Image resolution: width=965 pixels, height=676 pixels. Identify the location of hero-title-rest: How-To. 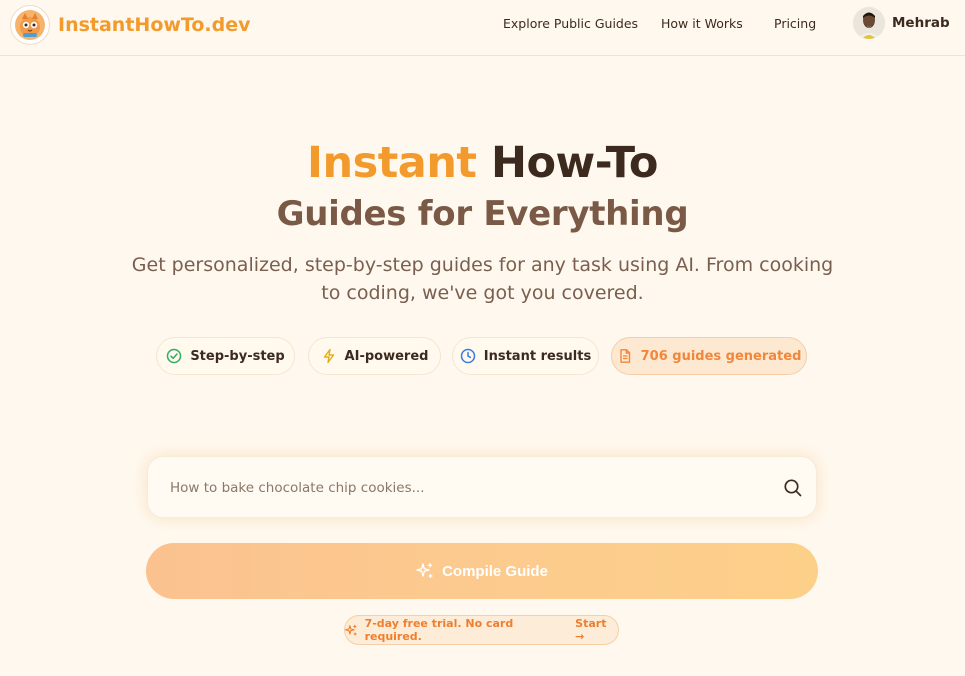
(574, 163).